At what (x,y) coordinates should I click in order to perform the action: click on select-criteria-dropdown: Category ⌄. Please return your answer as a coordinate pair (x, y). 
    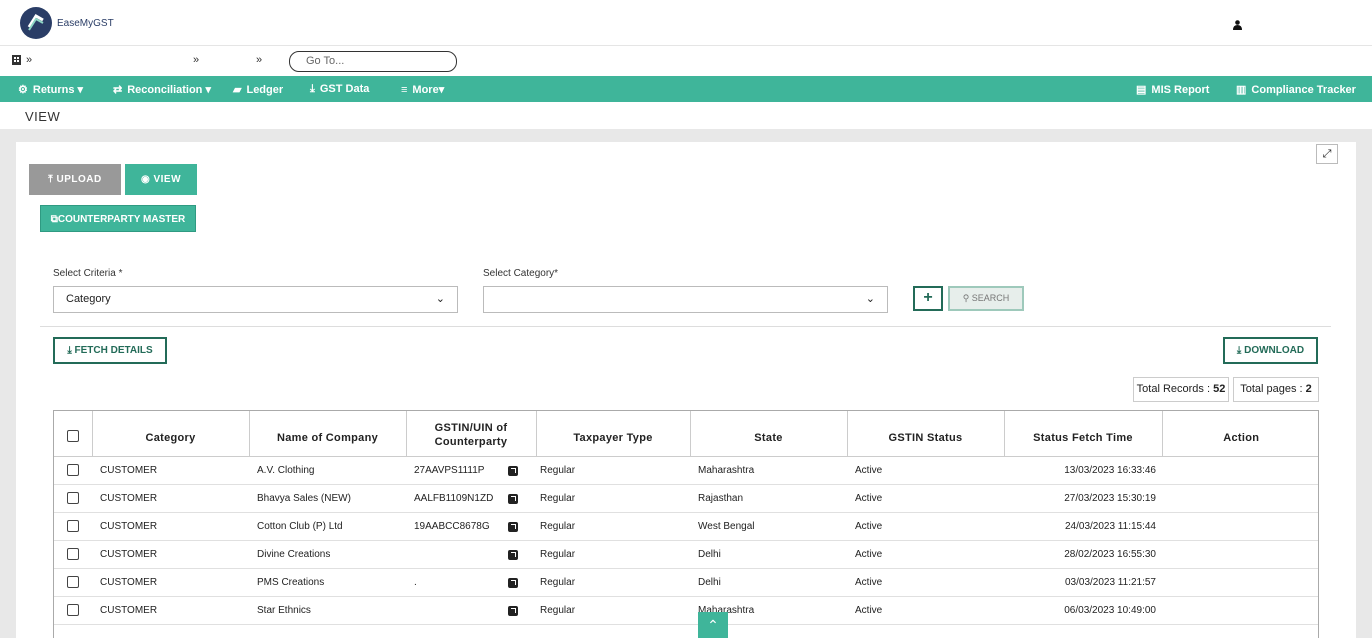
    Looking at the image, I should click on (255, 299).